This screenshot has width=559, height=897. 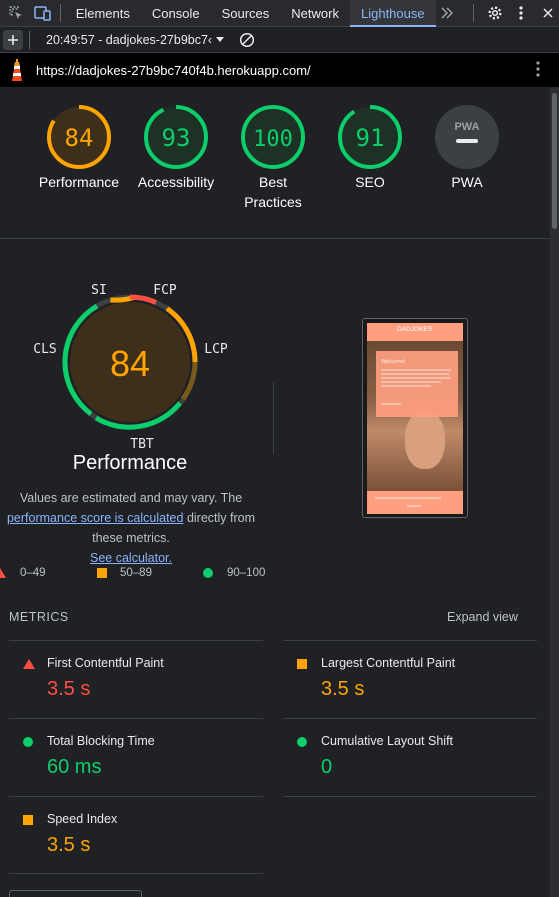 I want to click on screenshot-navbar: DADJOKES, so click(x=415, y=330).